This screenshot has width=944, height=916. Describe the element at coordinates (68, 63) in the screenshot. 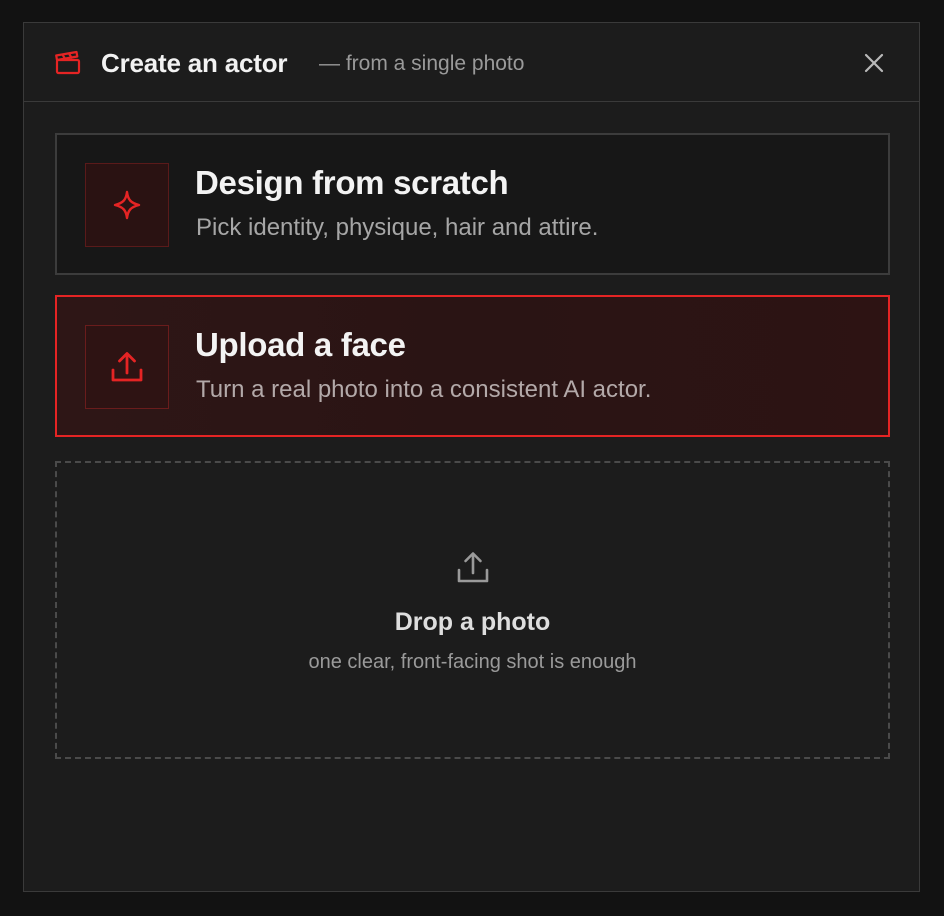

I see `clapperboard-icon` at that location.